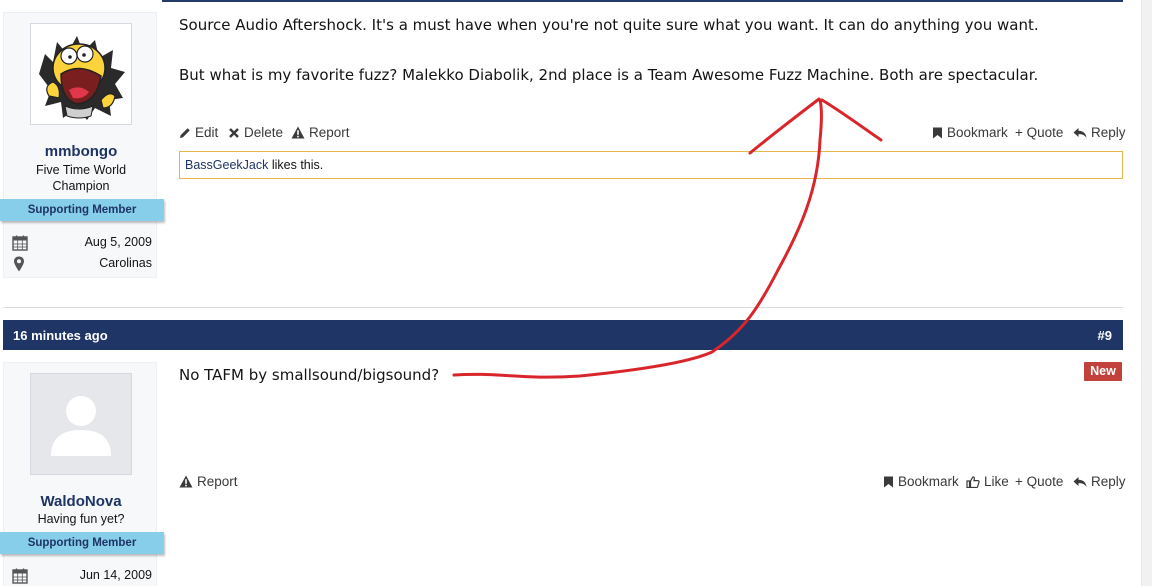  Describe the element at coordinates (81, 151) in the screenshot. I see `username: mmbongo` at that location.